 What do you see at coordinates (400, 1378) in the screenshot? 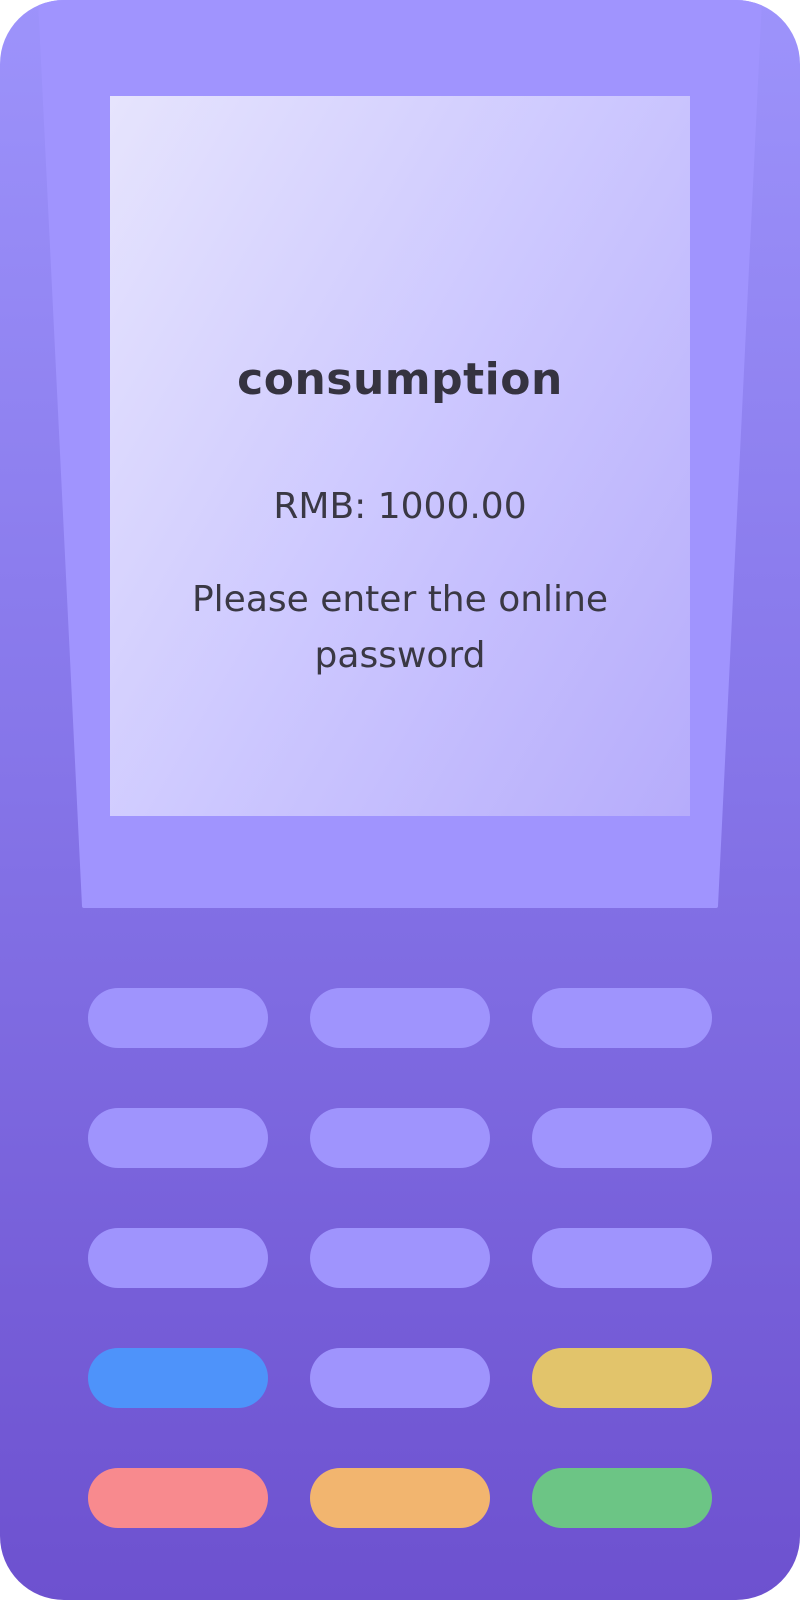
I see `keypad-key-r4-c2` at bounding box center [400, 1378].